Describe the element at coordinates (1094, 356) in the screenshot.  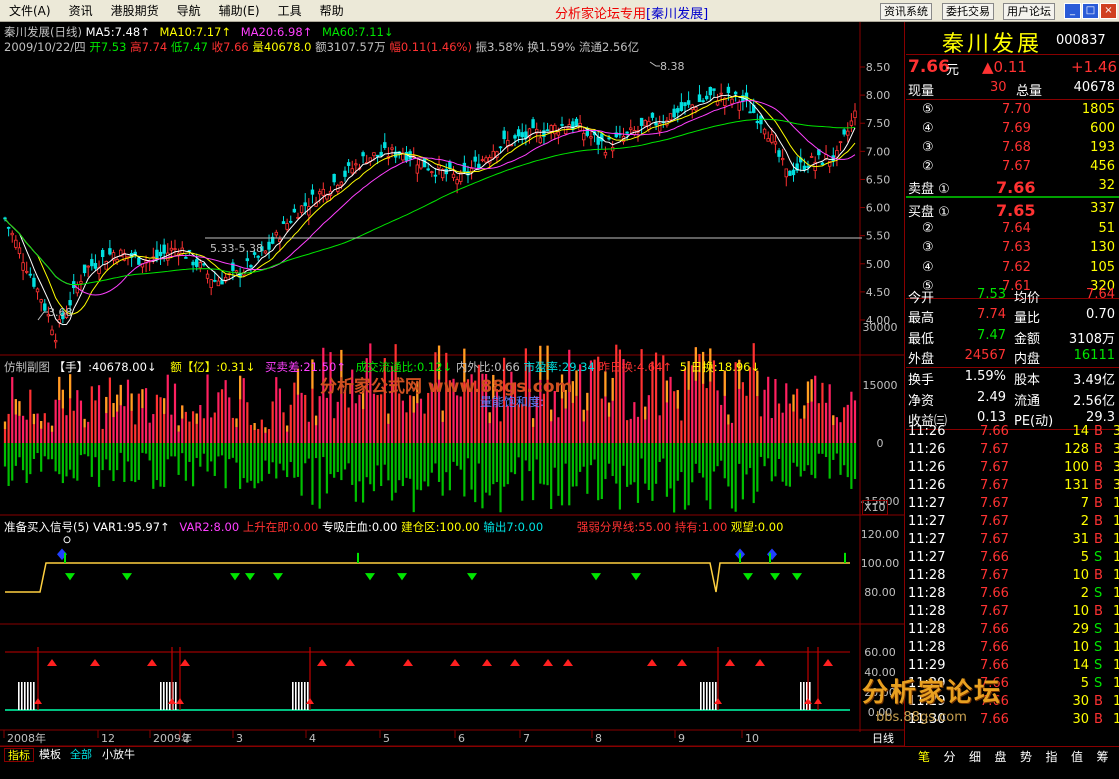
I see `stat-value: 16111` at that location.